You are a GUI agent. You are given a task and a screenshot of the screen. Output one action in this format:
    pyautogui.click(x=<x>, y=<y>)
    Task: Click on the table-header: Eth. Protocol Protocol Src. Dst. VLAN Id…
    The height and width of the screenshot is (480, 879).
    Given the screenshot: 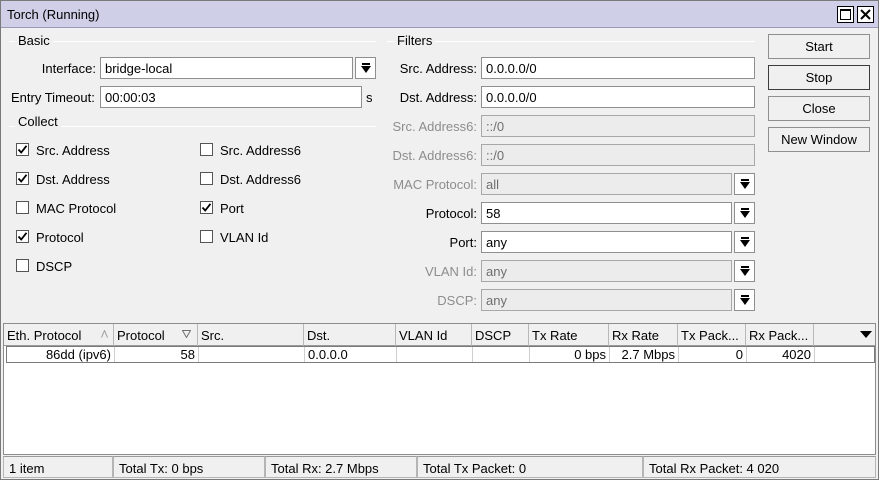 What is the action you would take?
    pyautogui.click(x=439, y=335)
    